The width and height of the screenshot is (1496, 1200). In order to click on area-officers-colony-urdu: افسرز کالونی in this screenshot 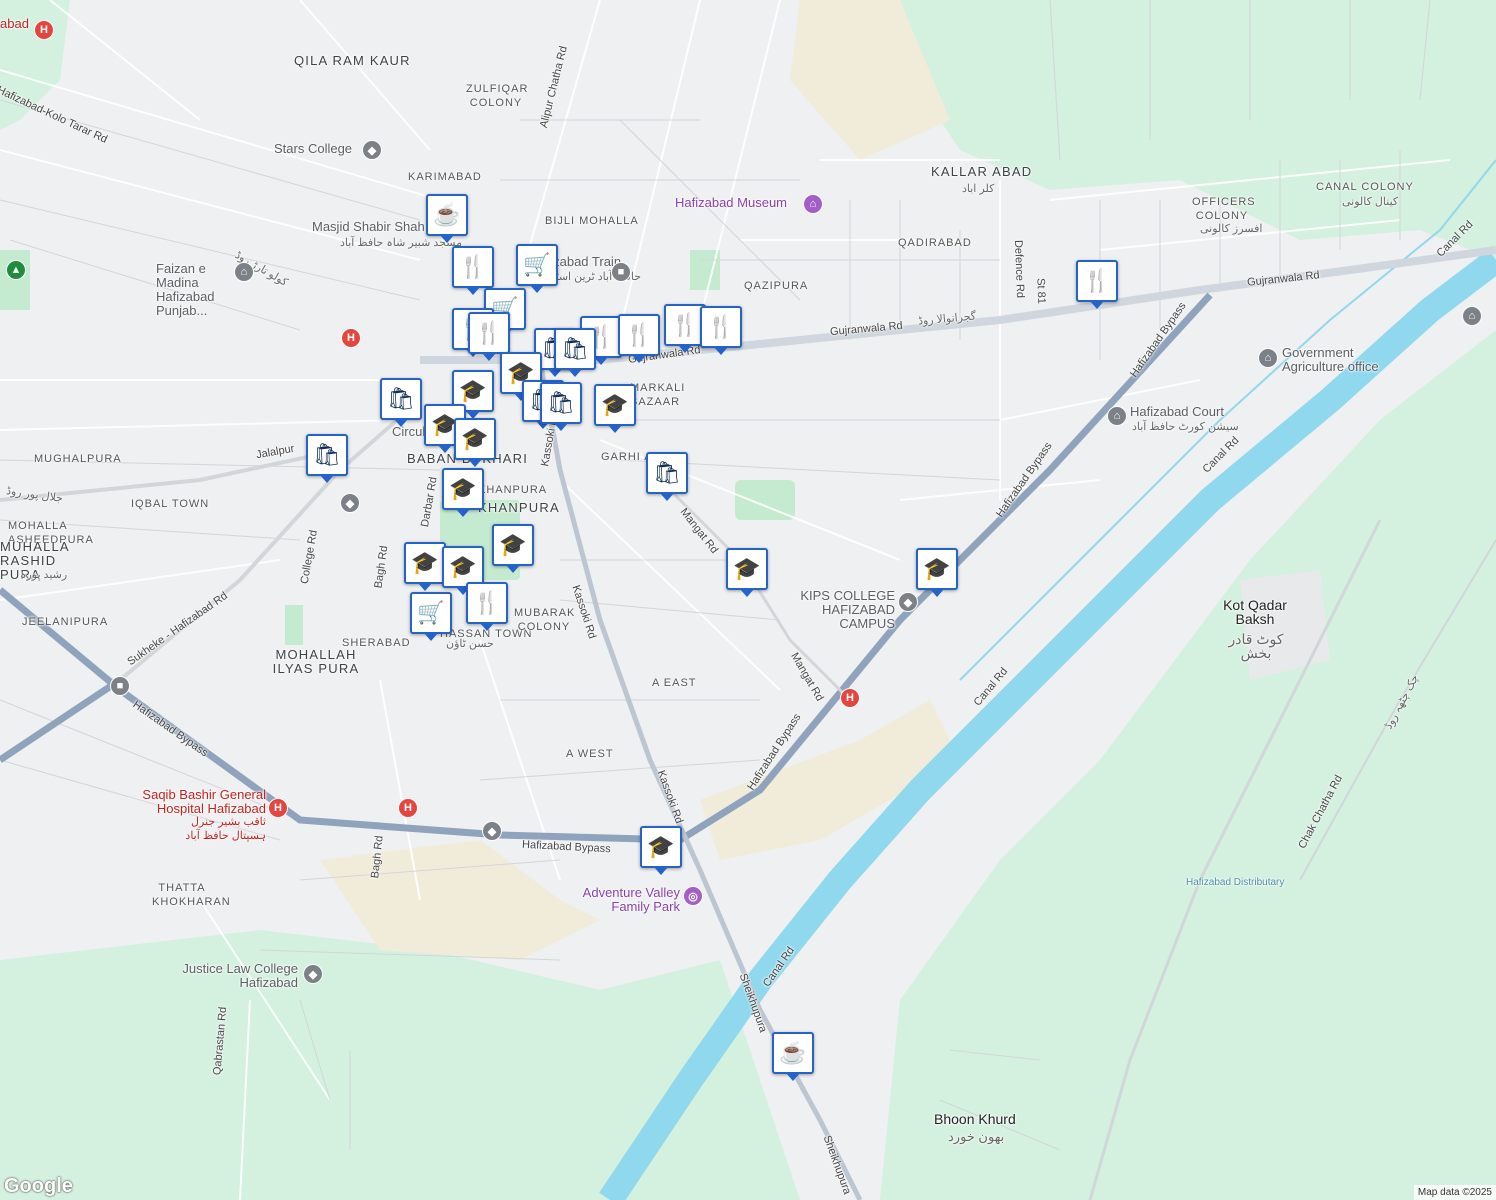, I will do `click(1231, 229)`.